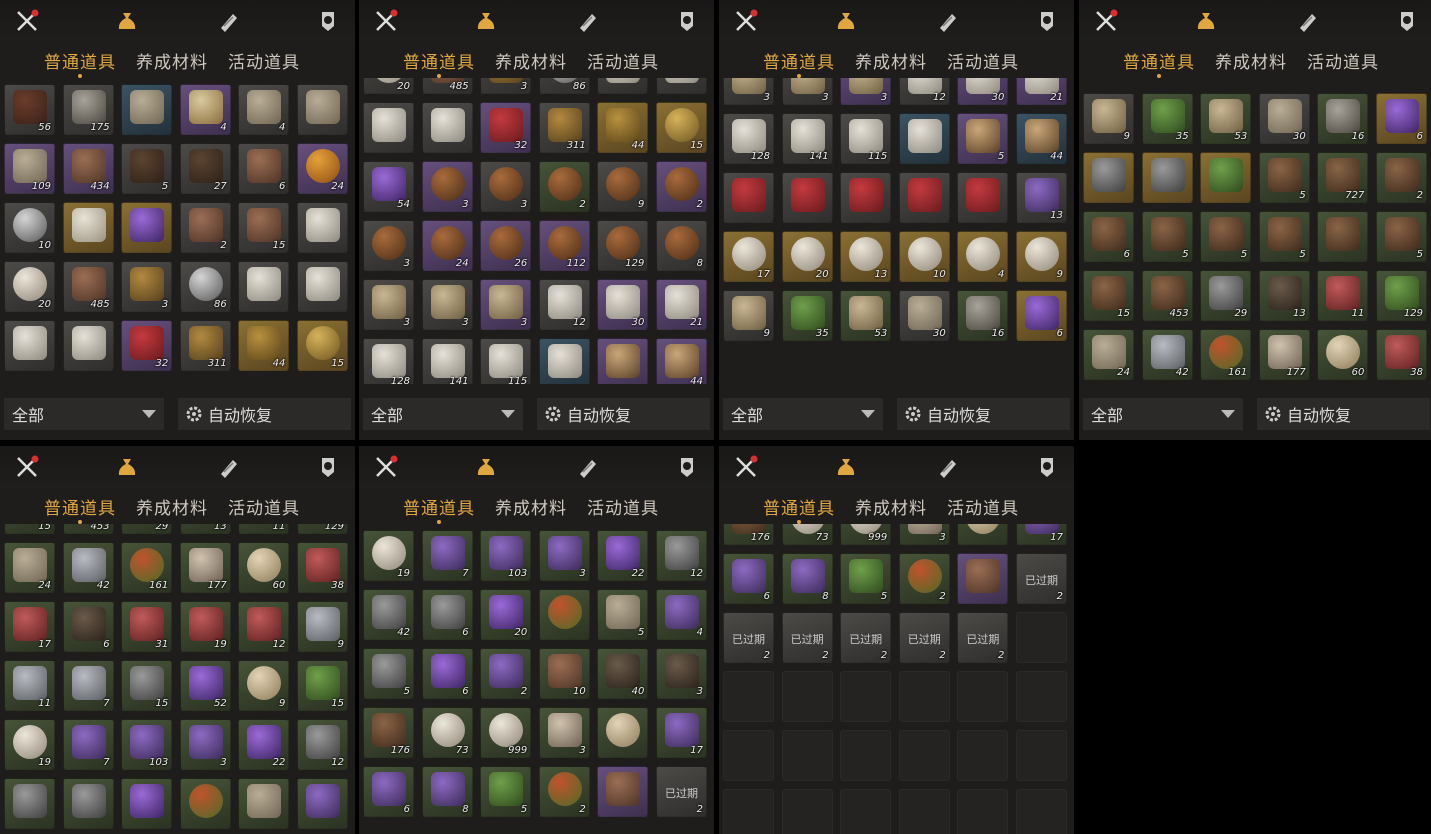 The width and height of the screenshot is (1431, 834). I want to click on item-slot: 29, so click(1226, 295).